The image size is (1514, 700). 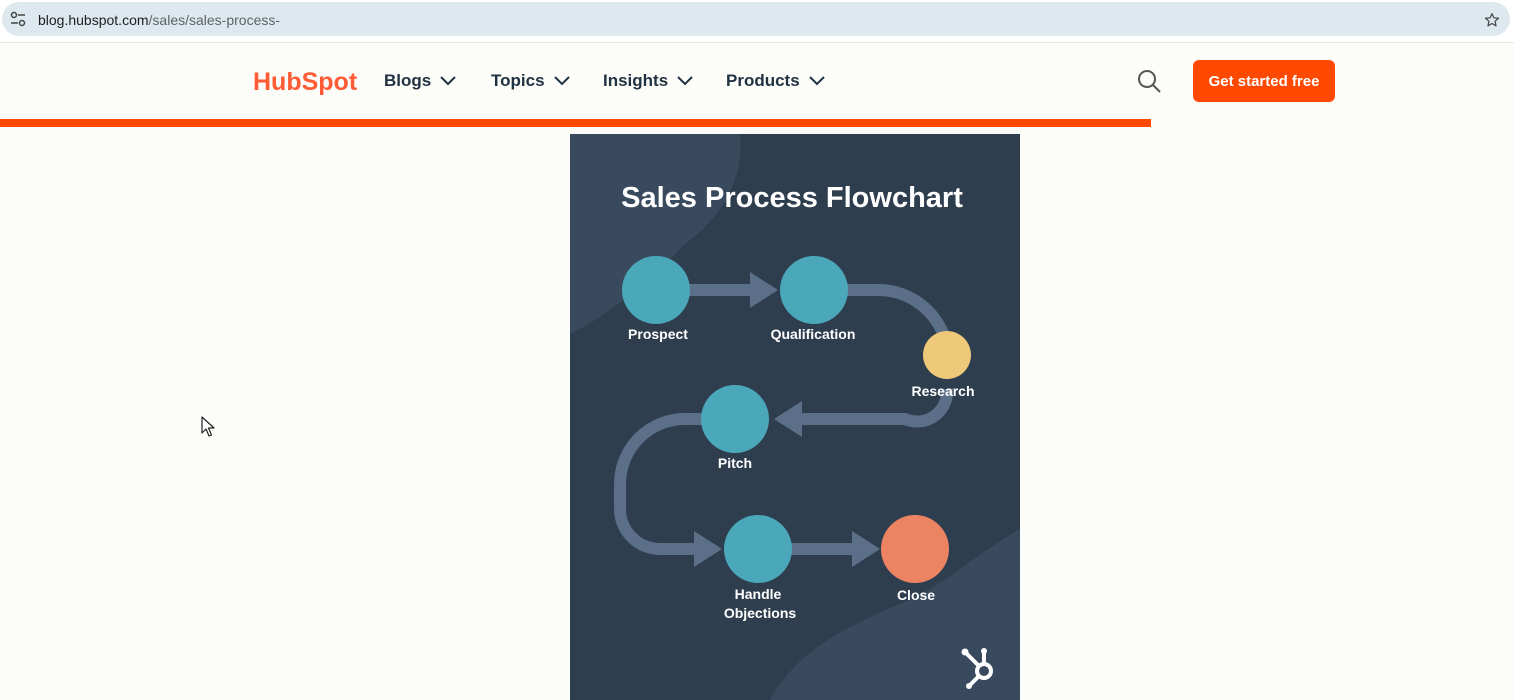 What do you see at coordinates (758, 549) in the screenshot?
I see `step-handle-objections-node` at bounding box center [758, 549].